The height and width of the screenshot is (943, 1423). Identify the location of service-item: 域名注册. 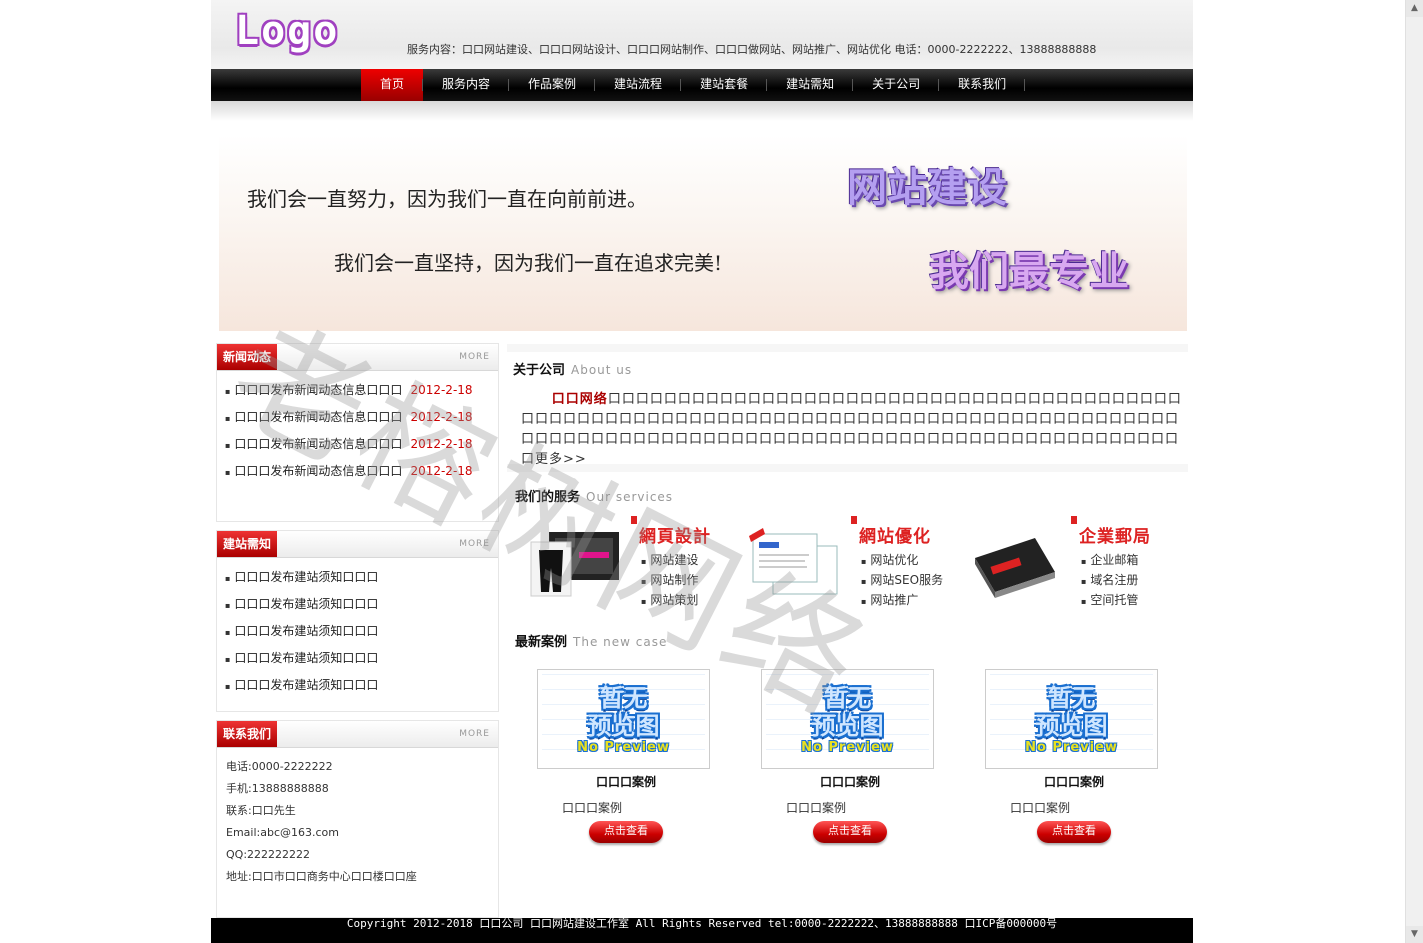
(1109, 580).